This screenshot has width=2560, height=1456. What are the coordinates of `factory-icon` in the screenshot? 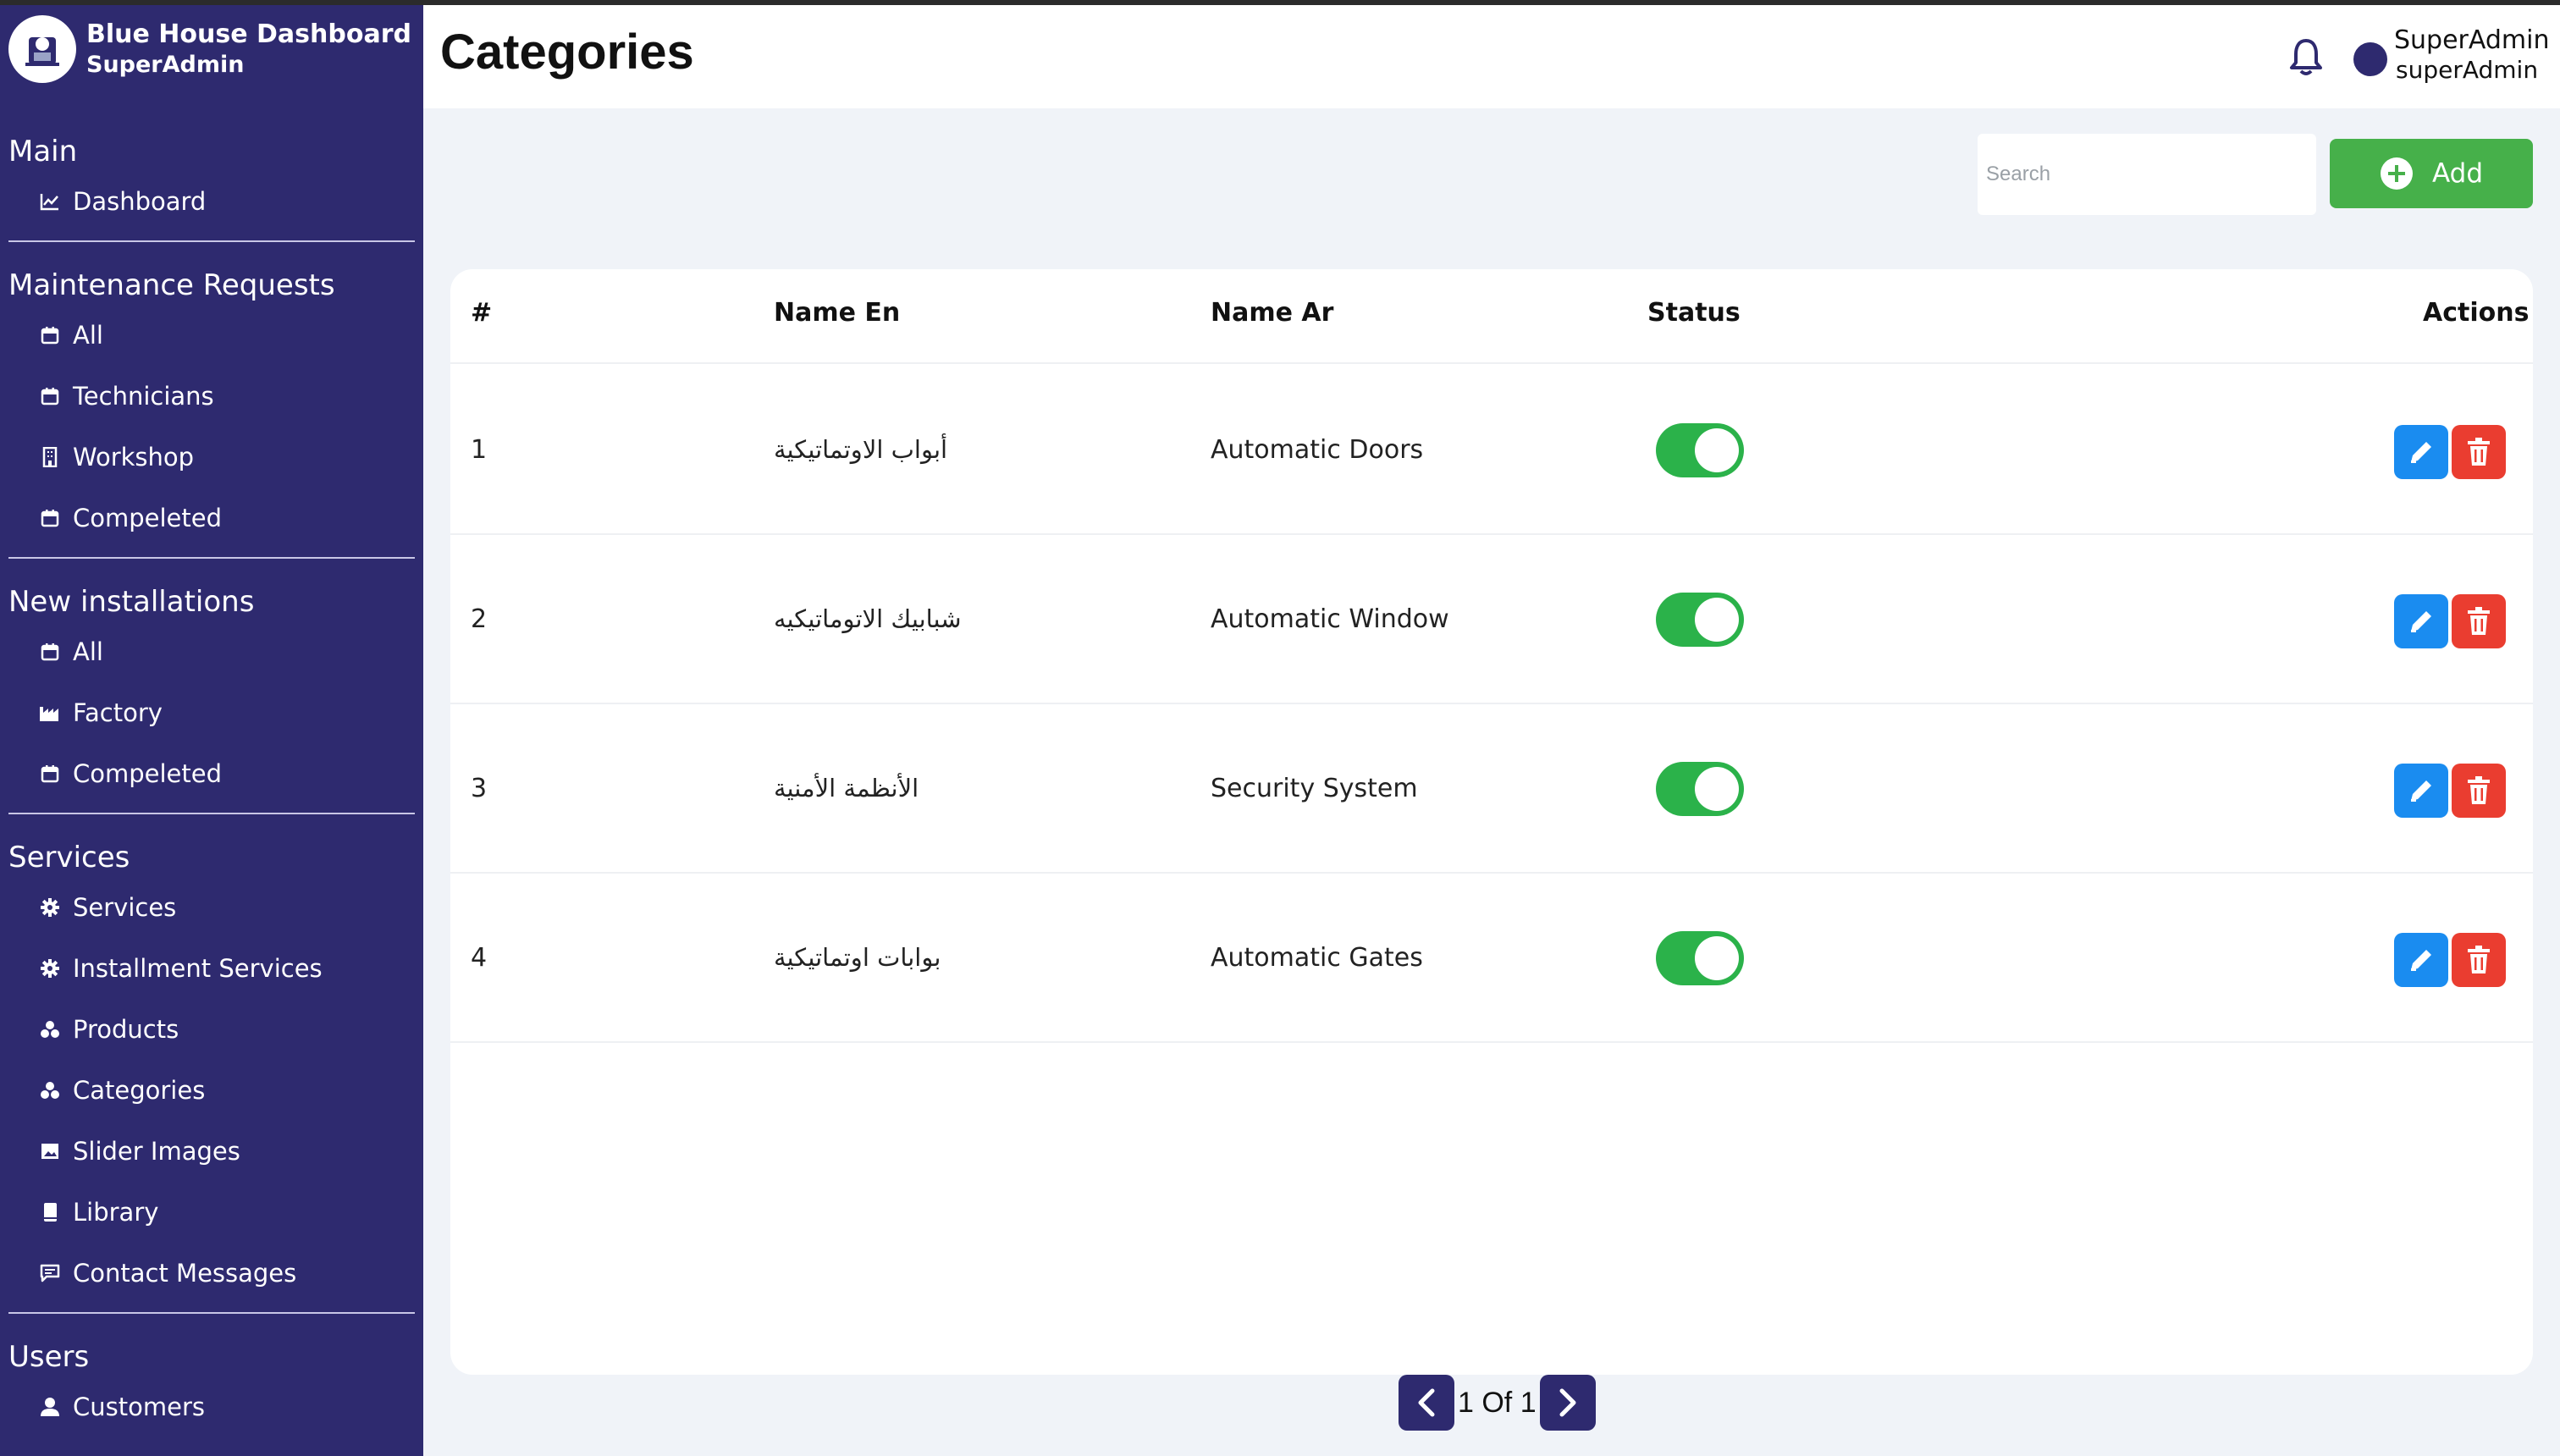 It's located at (50, 713).